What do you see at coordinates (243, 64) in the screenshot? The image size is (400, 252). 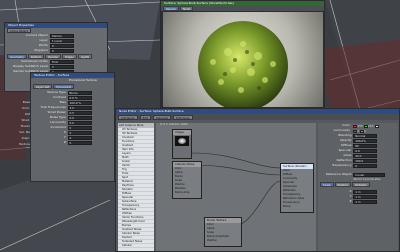 I see `sphere-render` at bounding box center [243, 64].